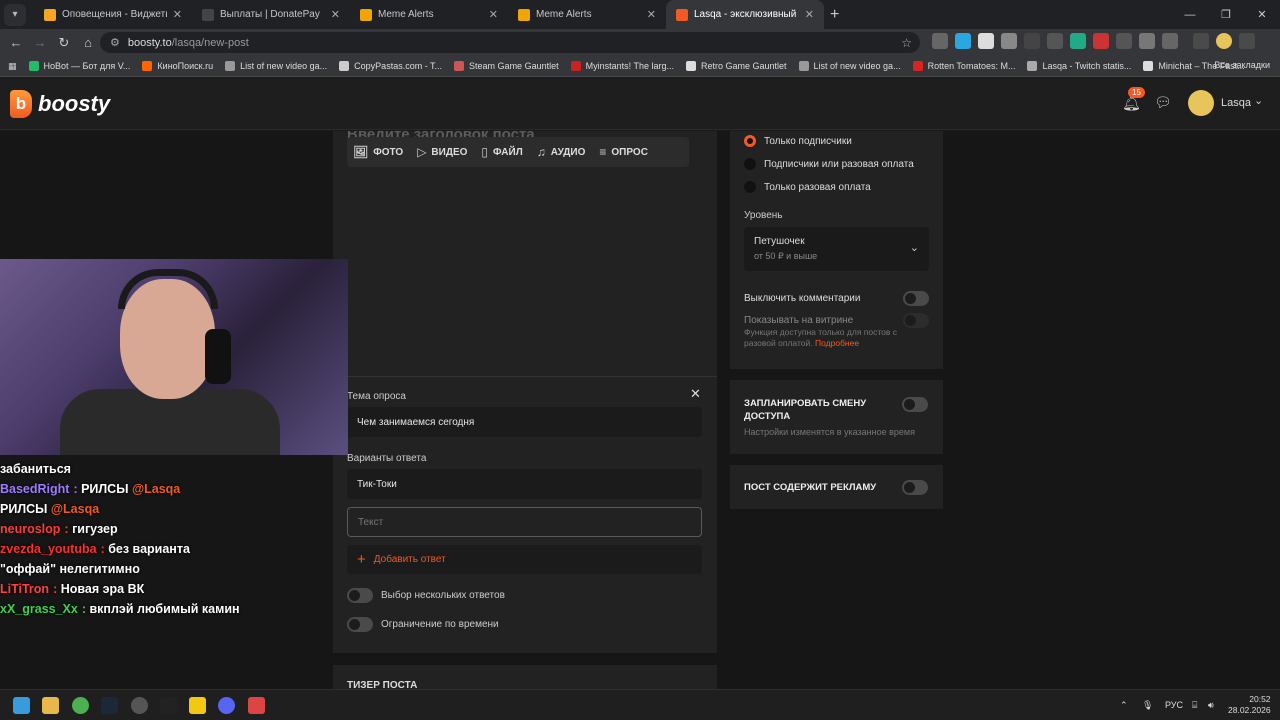 The height and width of the screenshot is (720, 1280). What do you see at coordinates (1224, 41) in the screenshot?
I see `profile-icon` at bounding box center [1224, 41].